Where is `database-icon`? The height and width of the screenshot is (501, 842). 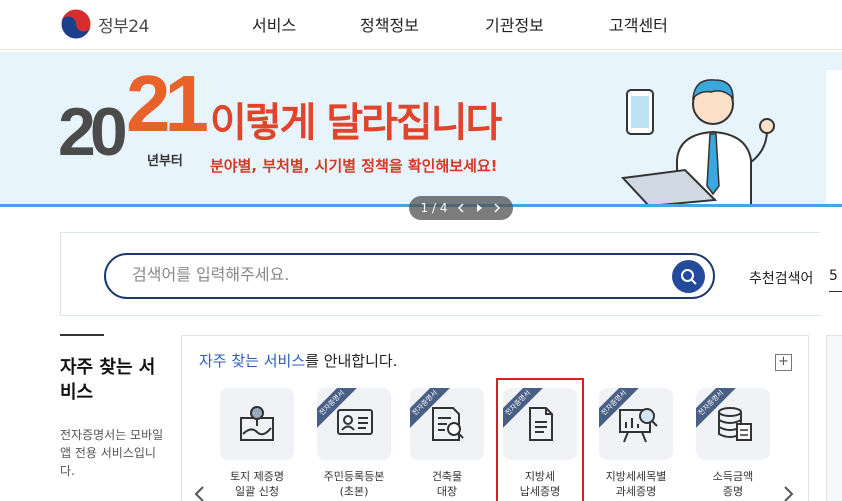 database-icon is located at coordinates (735, 424).